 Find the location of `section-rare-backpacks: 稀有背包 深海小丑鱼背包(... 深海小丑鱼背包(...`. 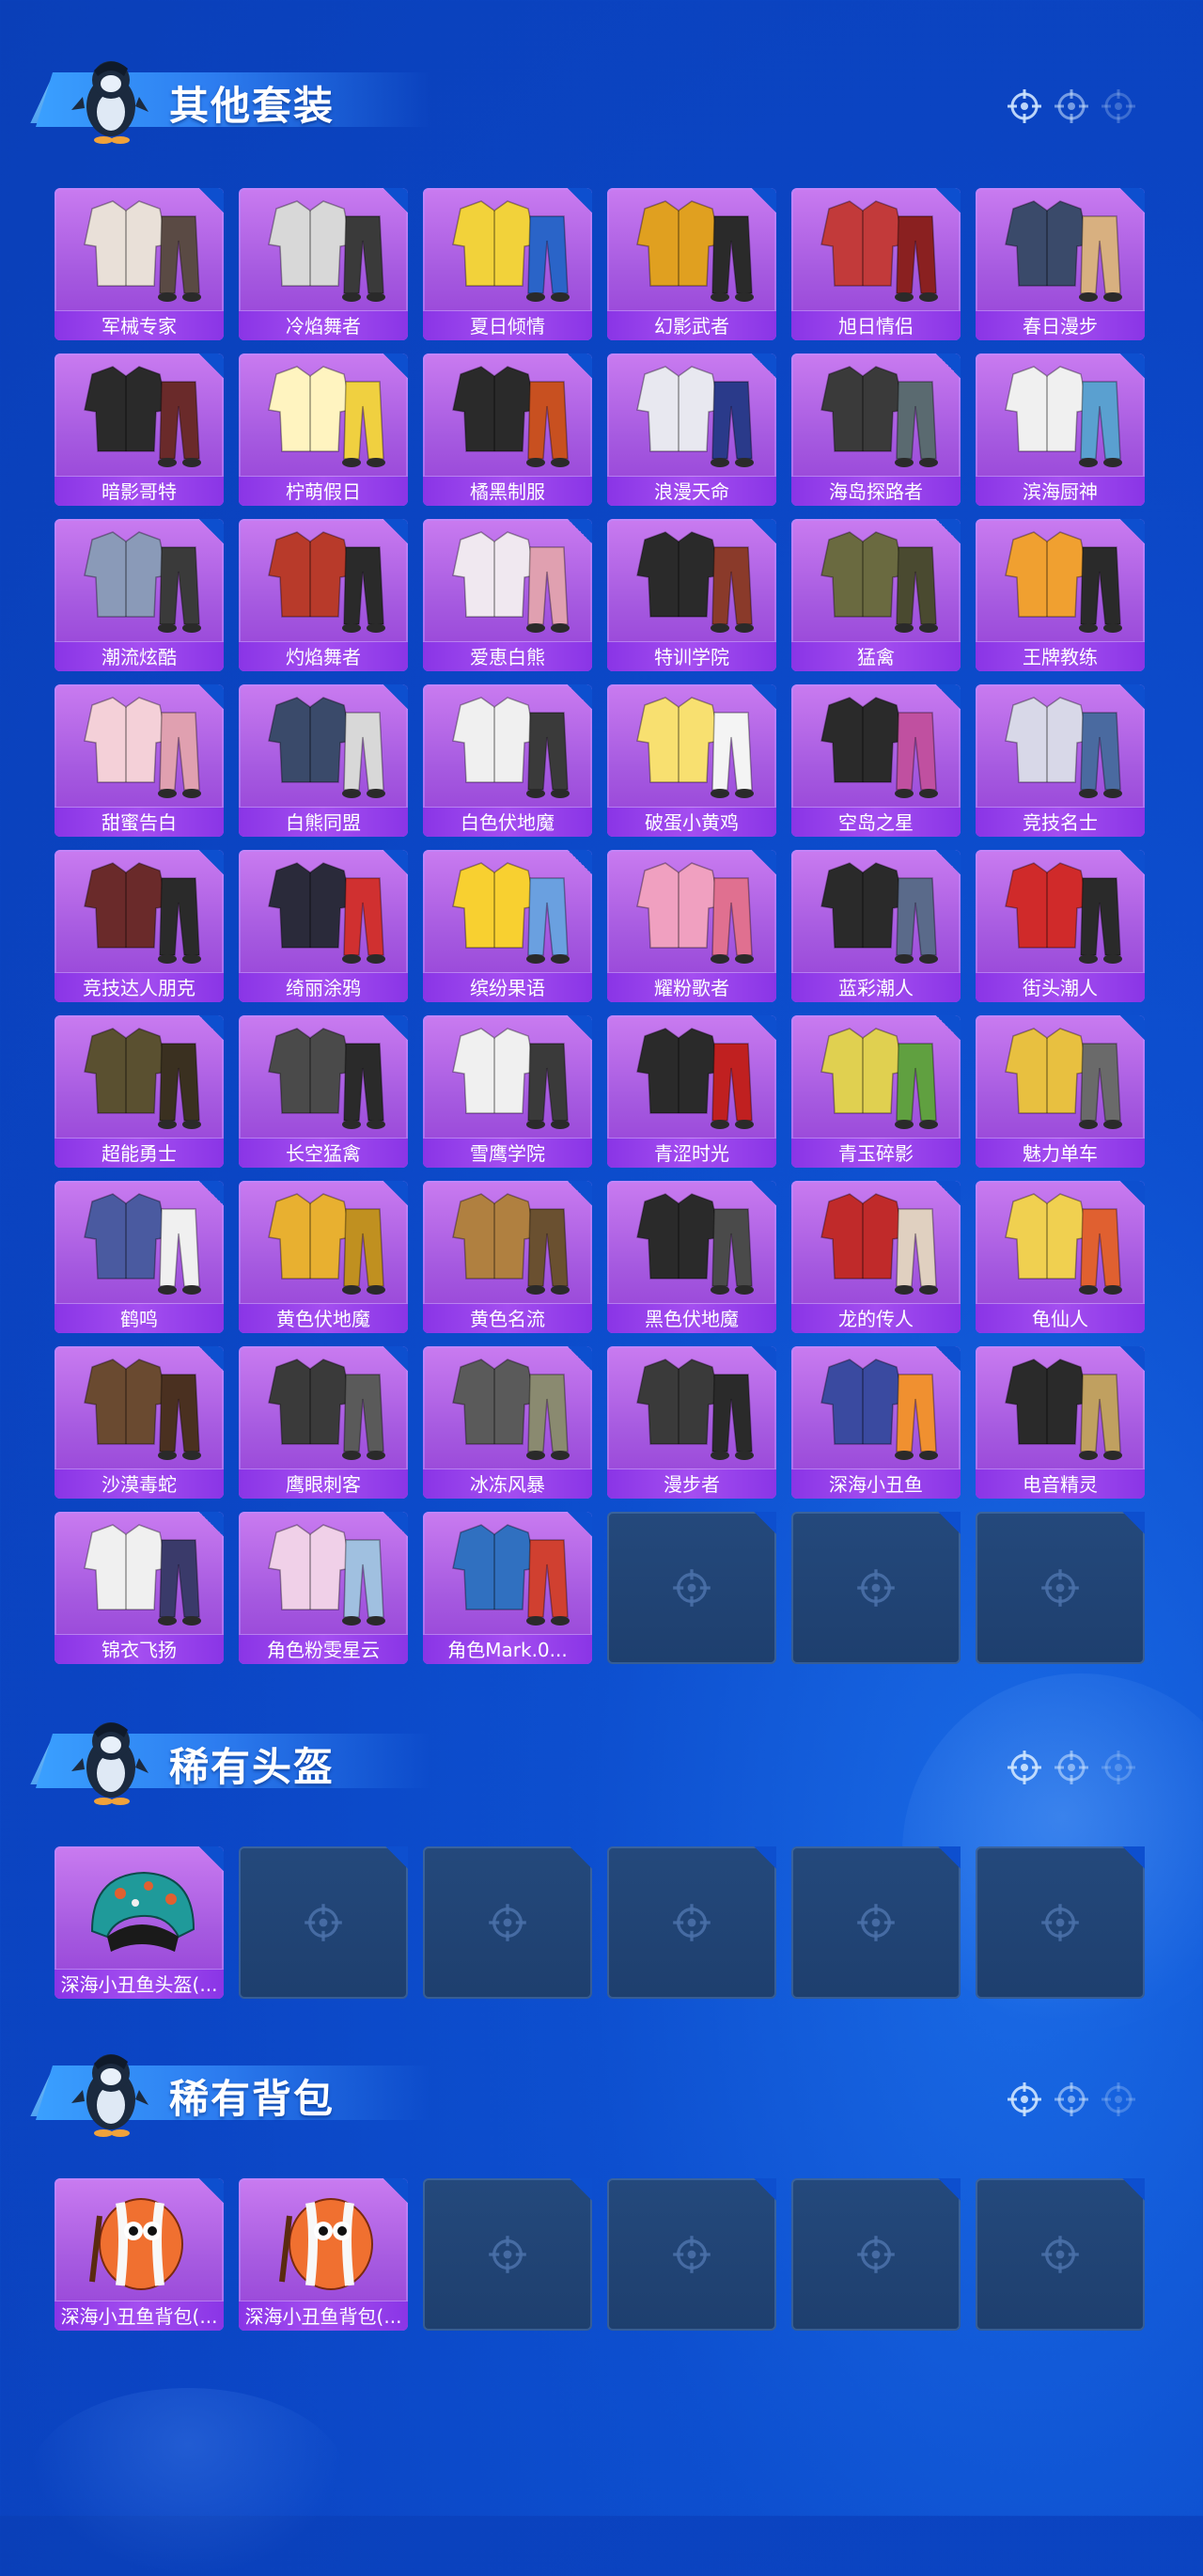

section-rare-backpacks: 稀有背包 深海小丑鱼背包(... 深海小丑鱼背包(... is located at coordinates (601, 2196).